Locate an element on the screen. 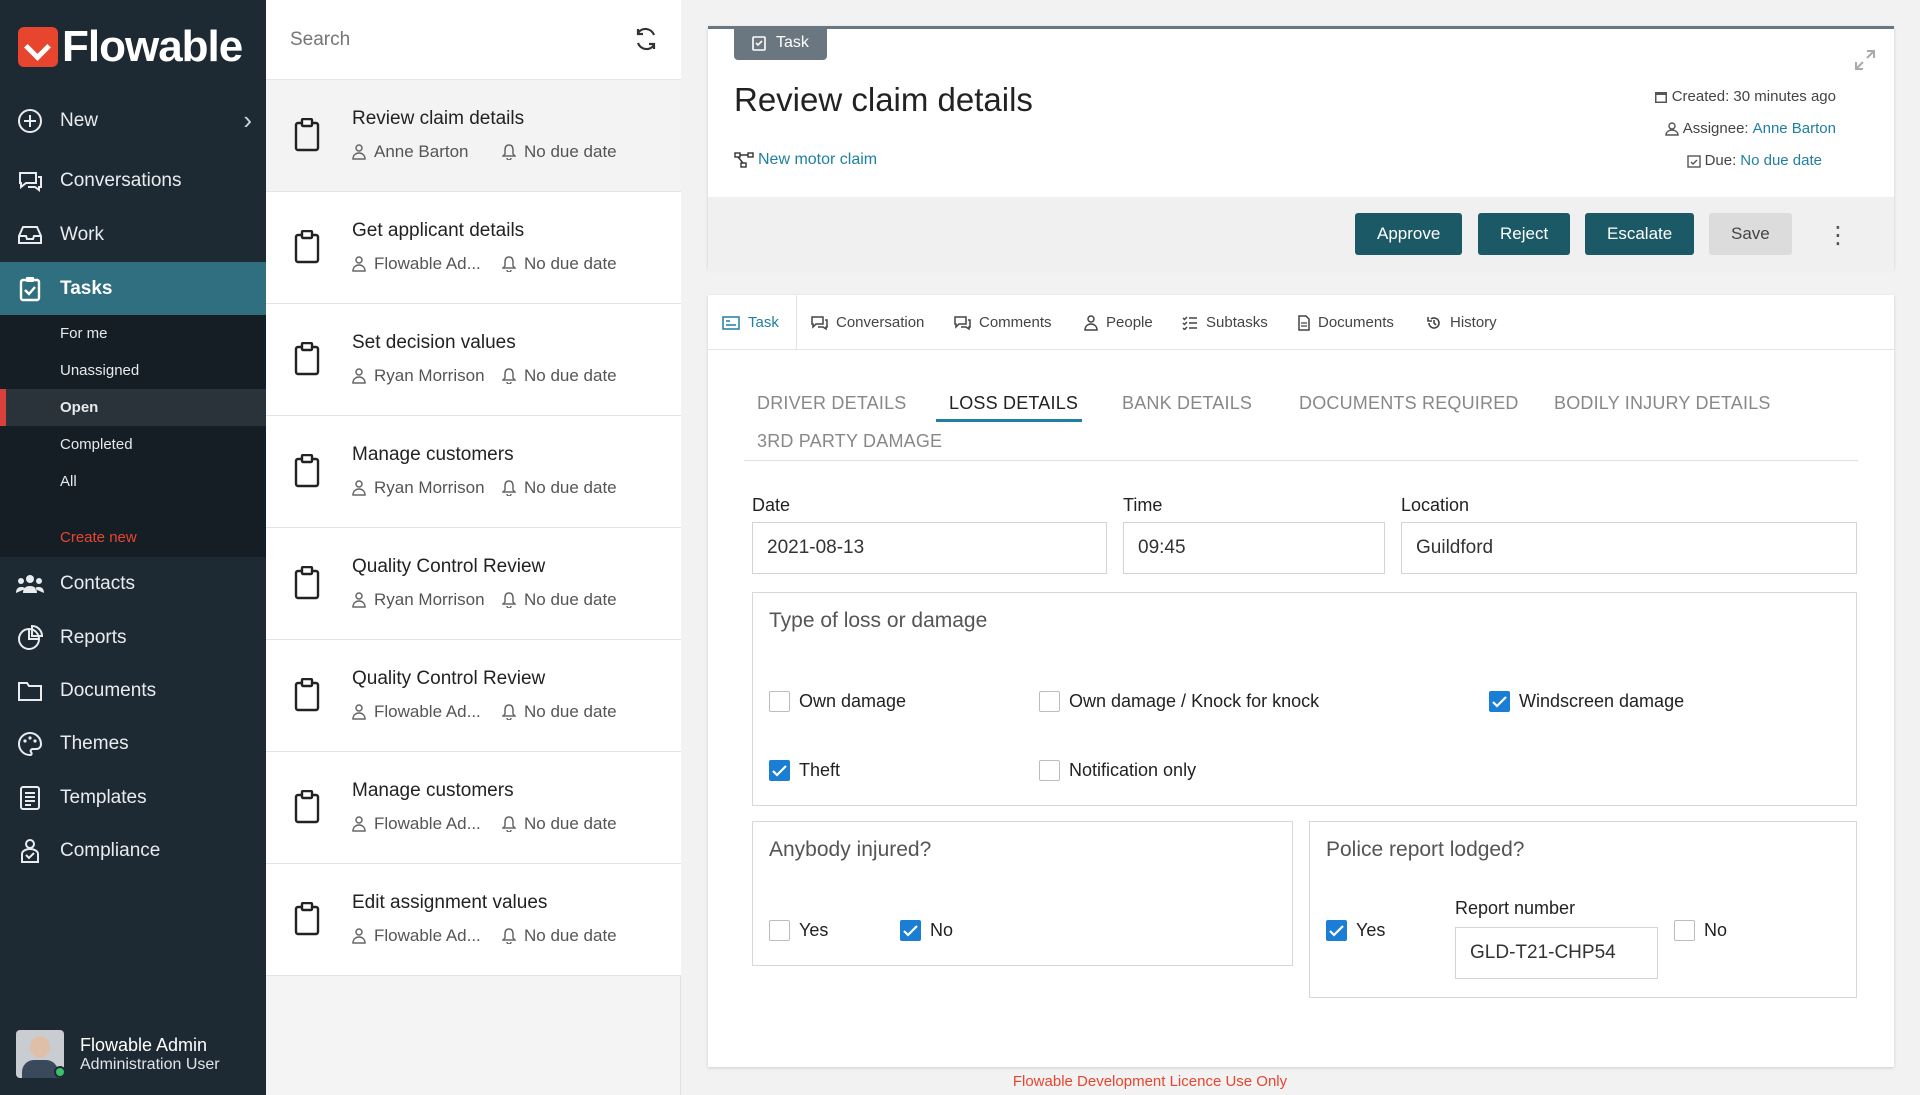 This screenshot has width=1920, height=1095. flowable-logo-mark is located at coordinates (38, 47).